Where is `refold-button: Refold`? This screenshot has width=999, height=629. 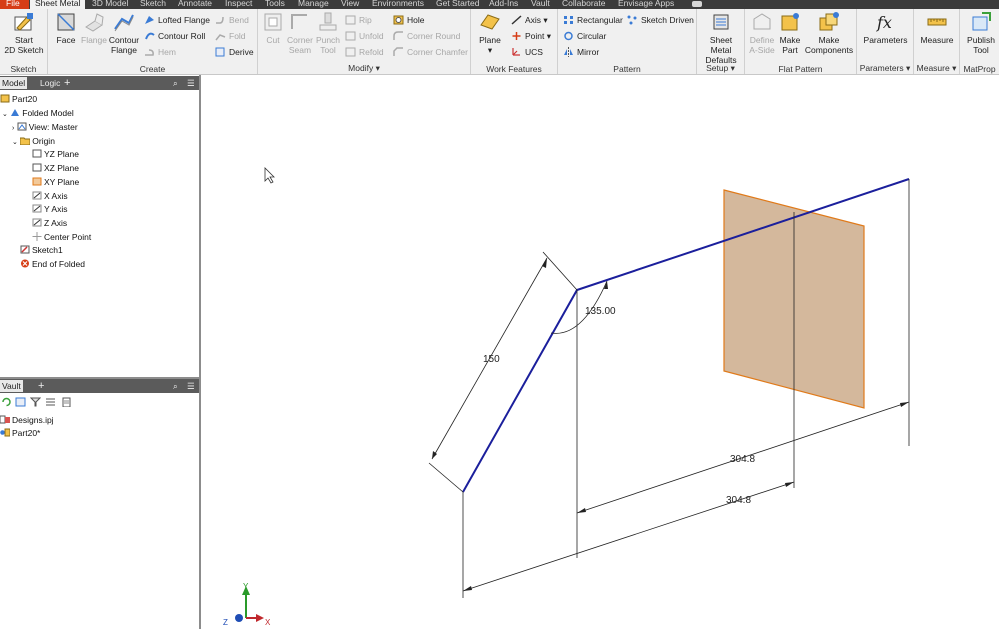 refold-button: Refold is located at coordinates (364, 52).